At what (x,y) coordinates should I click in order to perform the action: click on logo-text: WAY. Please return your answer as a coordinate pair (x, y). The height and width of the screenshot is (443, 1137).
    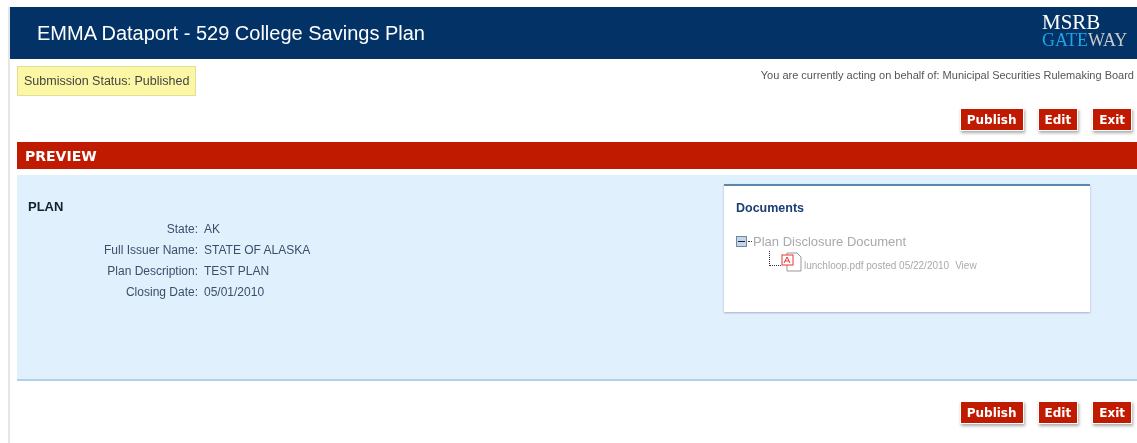
    Looking at the image, I should click on (1108, 40).